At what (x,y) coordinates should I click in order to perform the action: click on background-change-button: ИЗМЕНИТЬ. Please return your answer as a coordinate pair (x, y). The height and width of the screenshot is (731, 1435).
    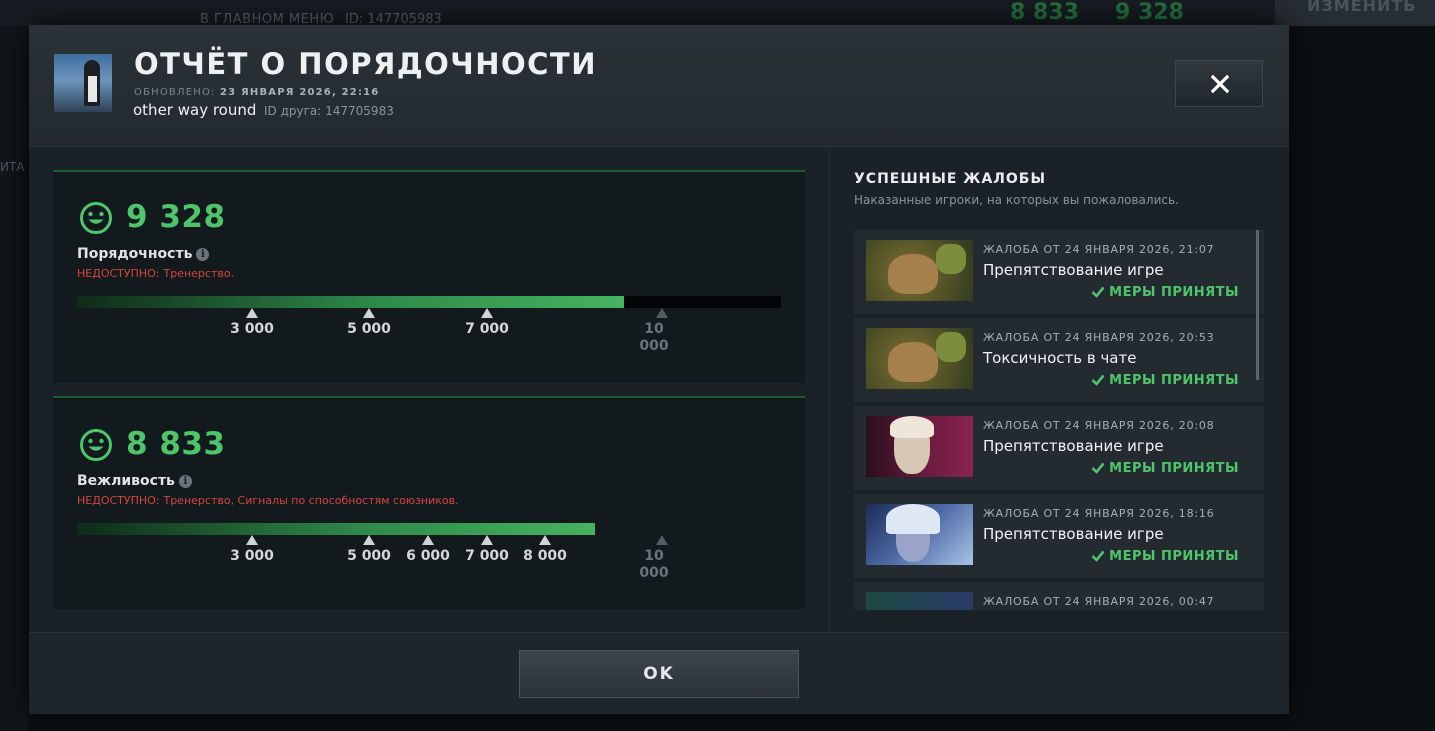
    Looking at the image, I should click on (1355, 13).